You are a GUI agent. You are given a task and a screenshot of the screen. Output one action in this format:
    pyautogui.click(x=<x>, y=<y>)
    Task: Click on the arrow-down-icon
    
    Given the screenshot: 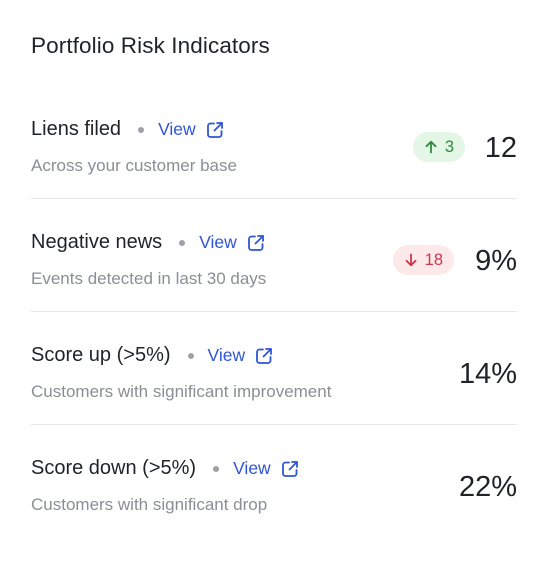 What is the action you would take?
    pyautogui.click(x=411, y=260)
    